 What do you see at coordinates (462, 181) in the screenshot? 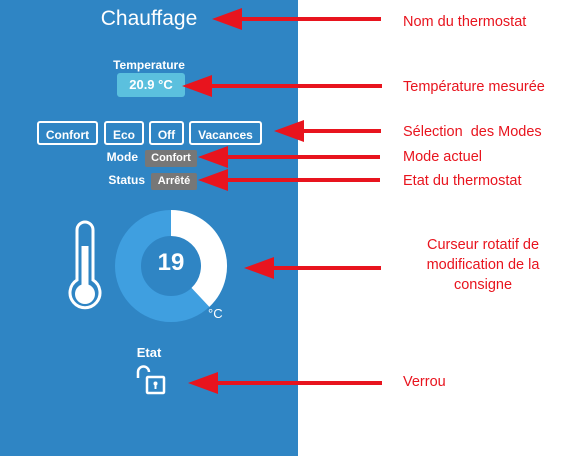
I see `annotation-thermostat-state: Etat du thermostat` at bounding box center [462, 181].